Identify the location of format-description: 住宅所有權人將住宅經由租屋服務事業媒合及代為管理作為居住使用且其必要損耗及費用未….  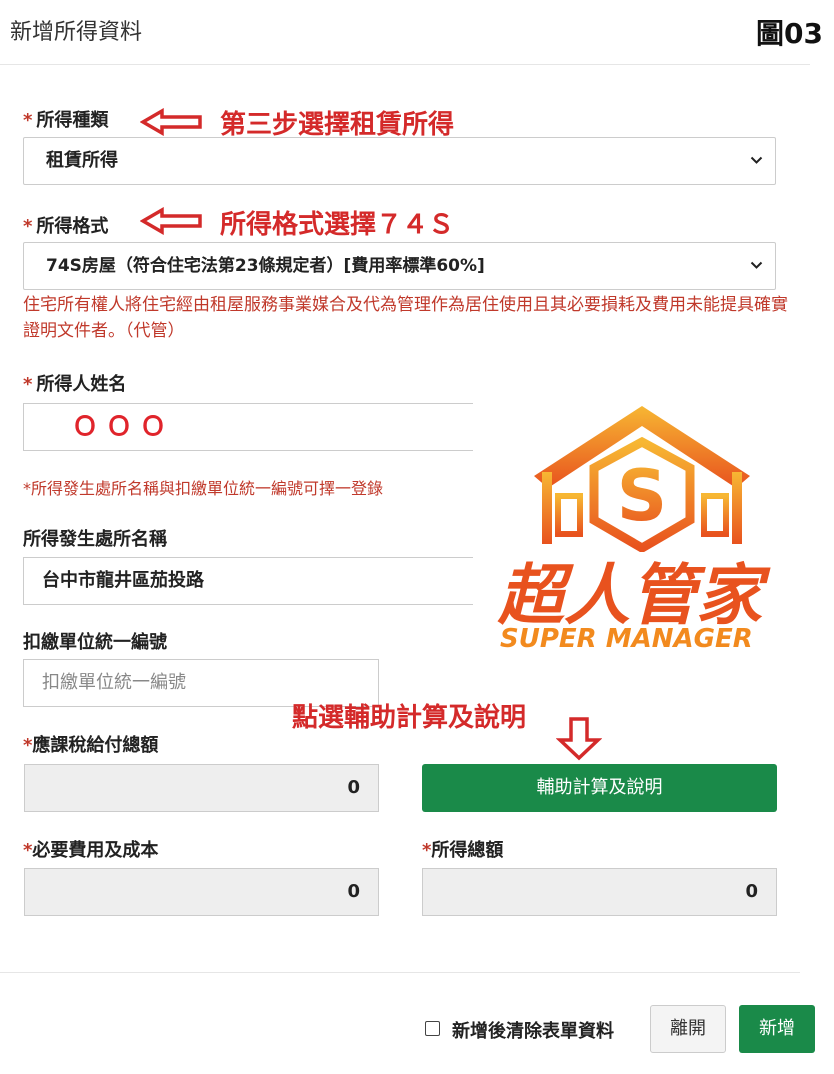
(405, 318).